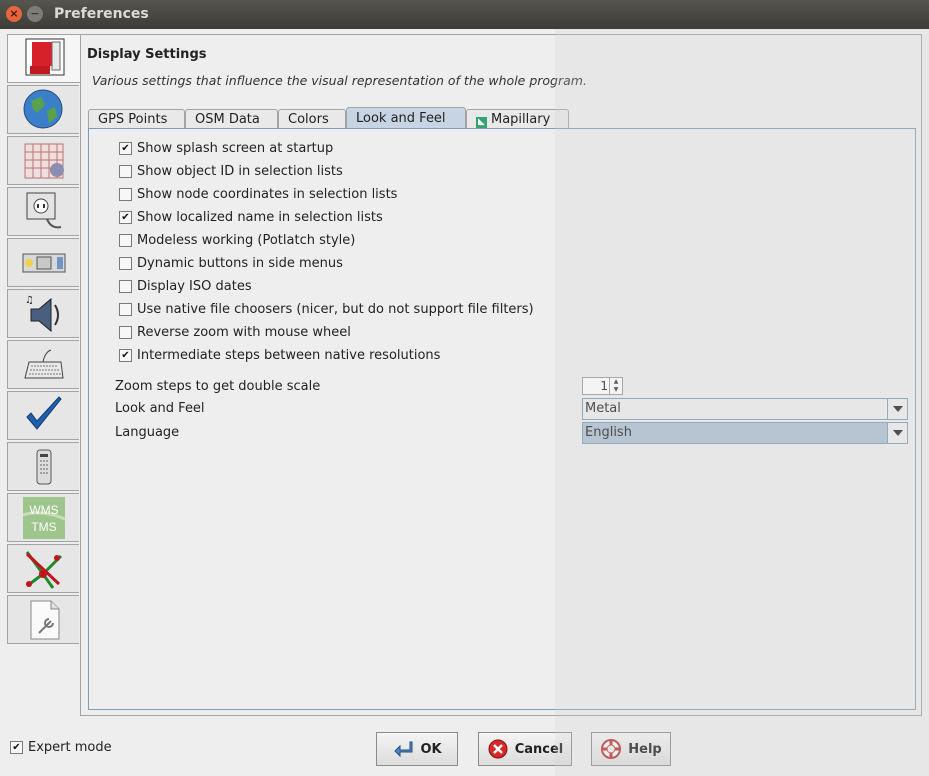 The height and width of the screenshot is (776, 929). I want to click on option-show-splash-screen: ✔ Show splash screen at startup, so click(226, 148).